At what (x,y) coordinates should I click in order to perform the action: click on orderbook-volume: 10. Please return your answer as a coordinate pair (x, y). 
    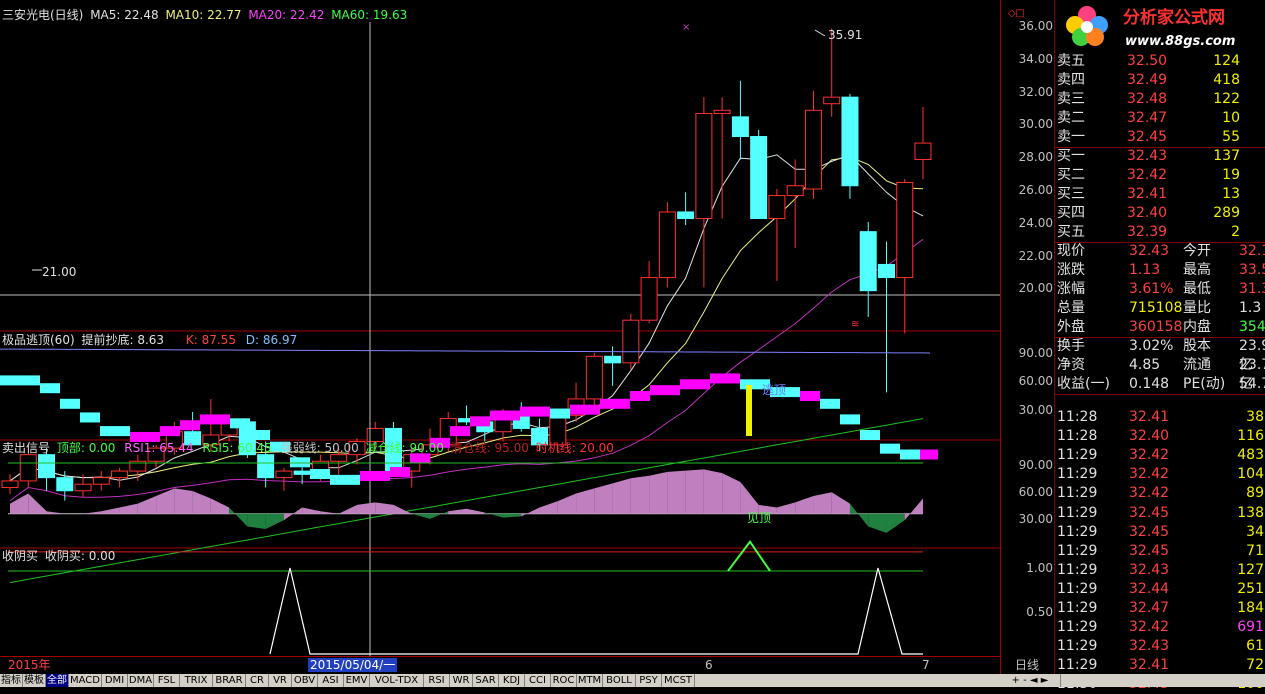
    Looking at the image, I should click on (1231, 118).